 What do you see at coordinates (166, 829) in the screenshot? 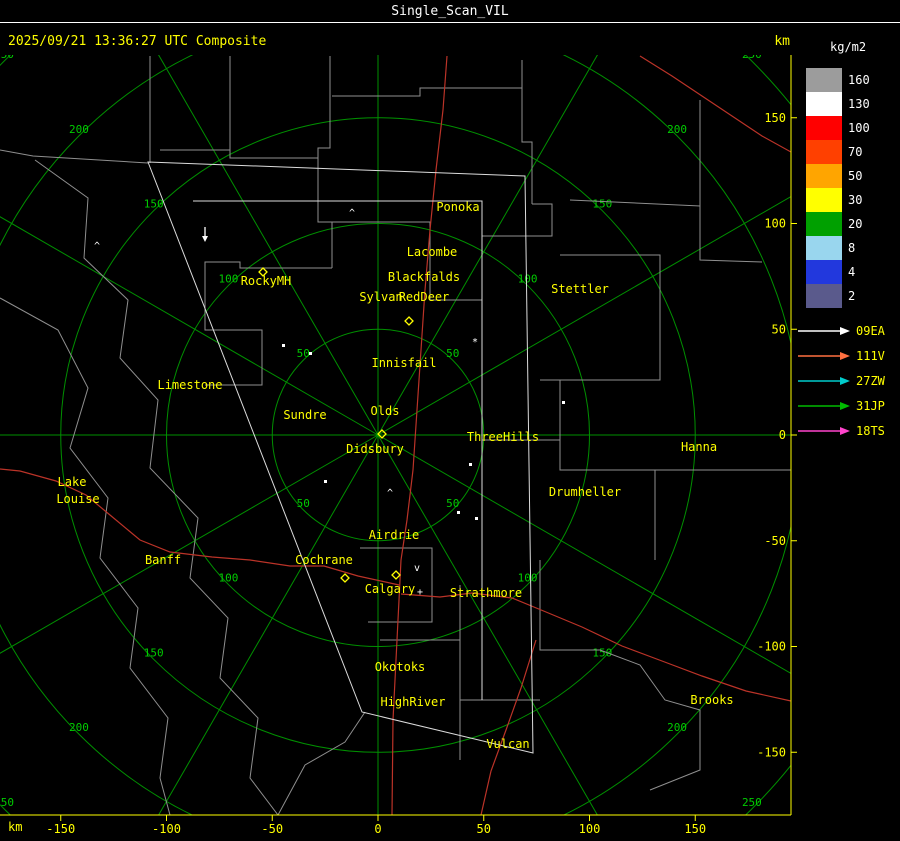
I see `x-axis-tick-label: -100` at bounding box center [166, 829].